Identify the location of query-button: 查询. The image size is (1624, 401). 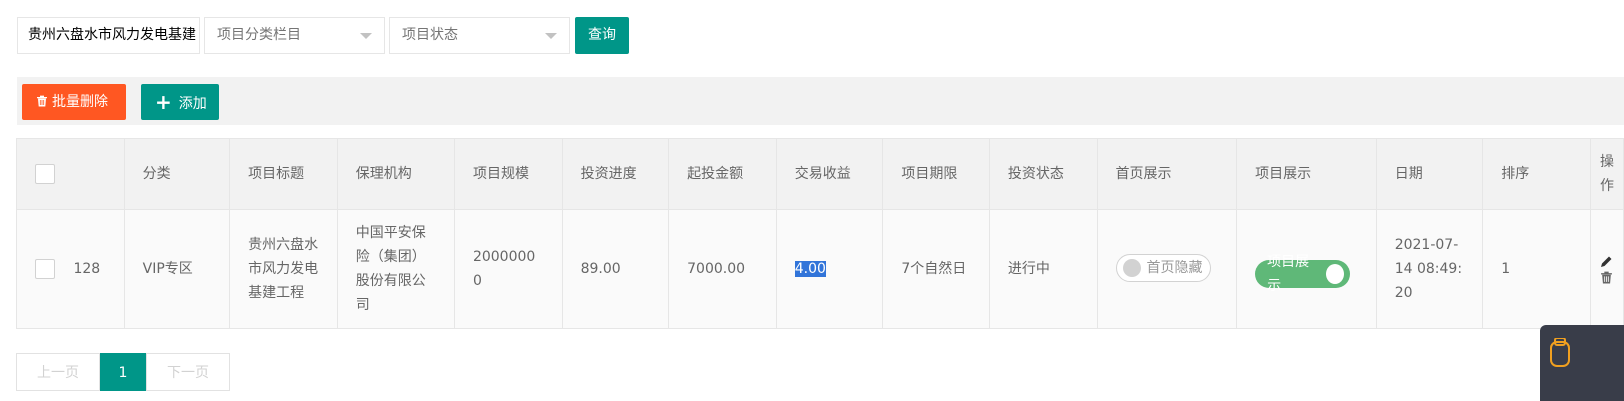
(602, 35).